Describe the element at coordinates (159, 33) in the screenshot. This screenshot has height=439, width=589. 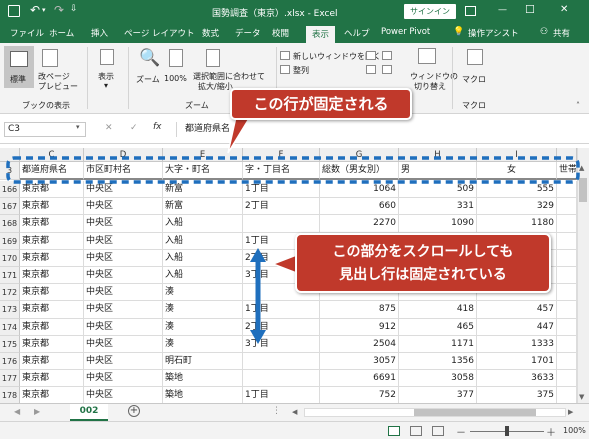
I see `tab-page-layout: ページ レイアウト` at that location.